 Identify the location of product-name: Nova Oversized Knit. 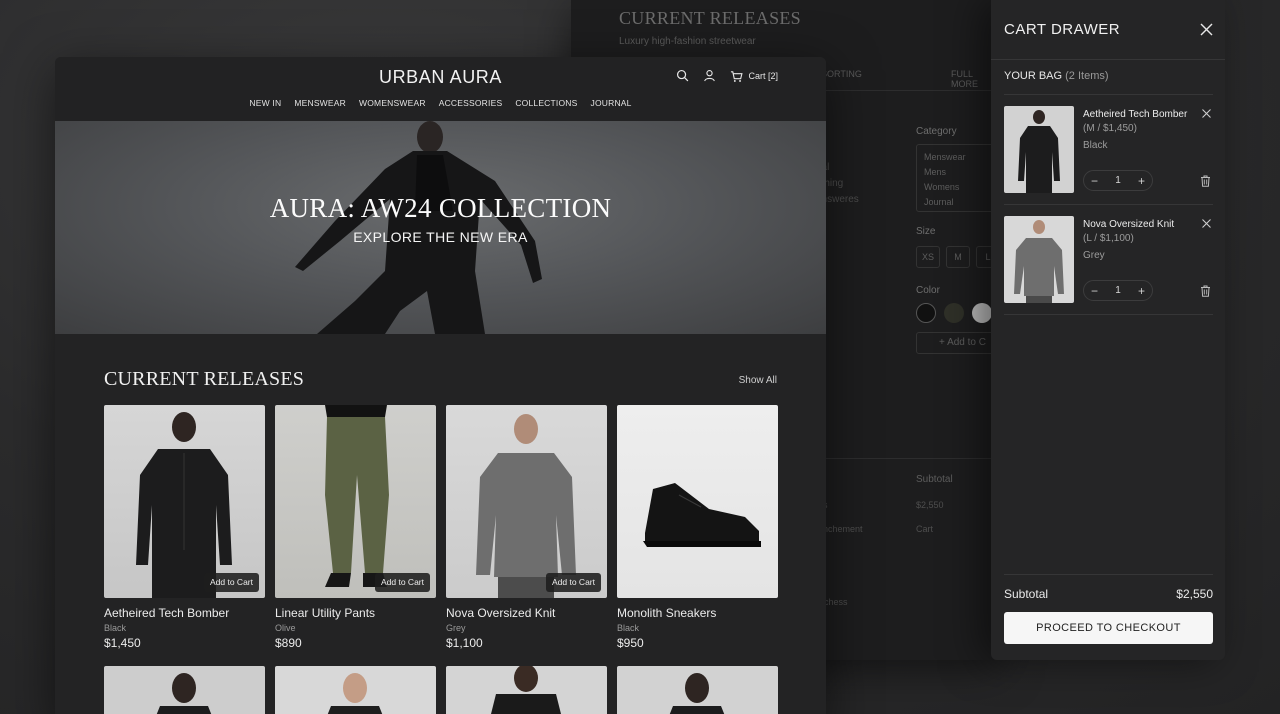
(526, 613).